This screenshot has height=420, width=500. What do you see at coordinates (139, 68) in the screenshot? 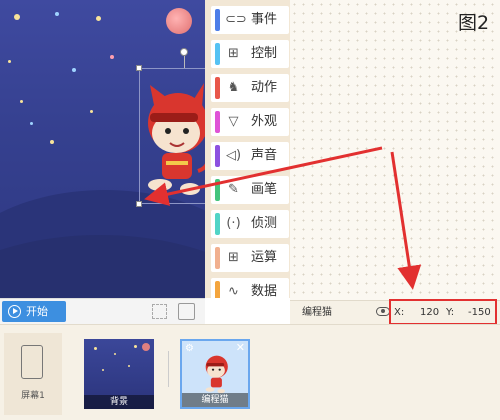
I see `resize-handle` at bounding box center [139, 68].